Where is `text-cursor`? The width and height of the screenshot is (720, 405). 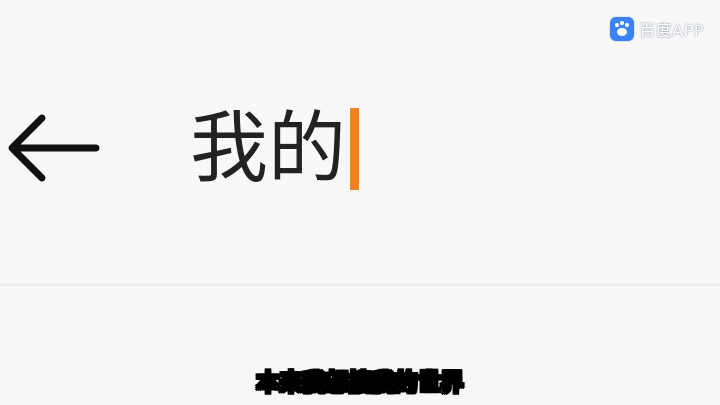 text-cursor is located at coordinates (355, 149).